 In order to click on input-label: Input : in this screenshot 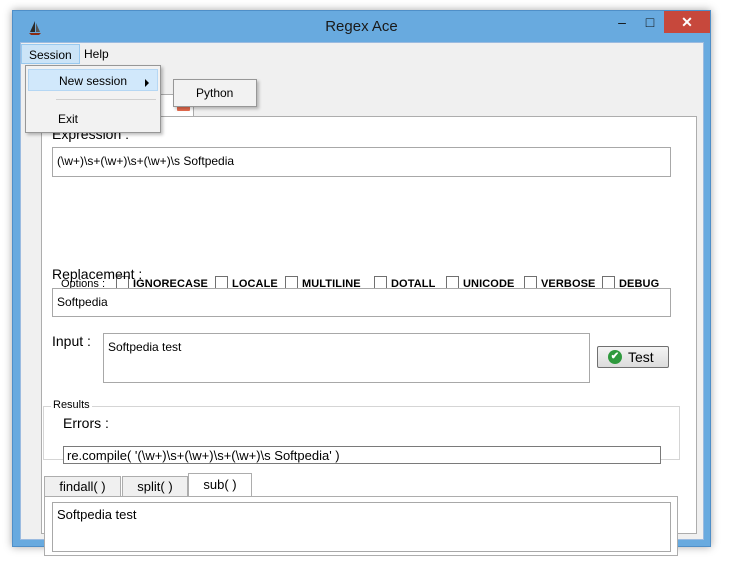, I will do `click(71, 341)`.